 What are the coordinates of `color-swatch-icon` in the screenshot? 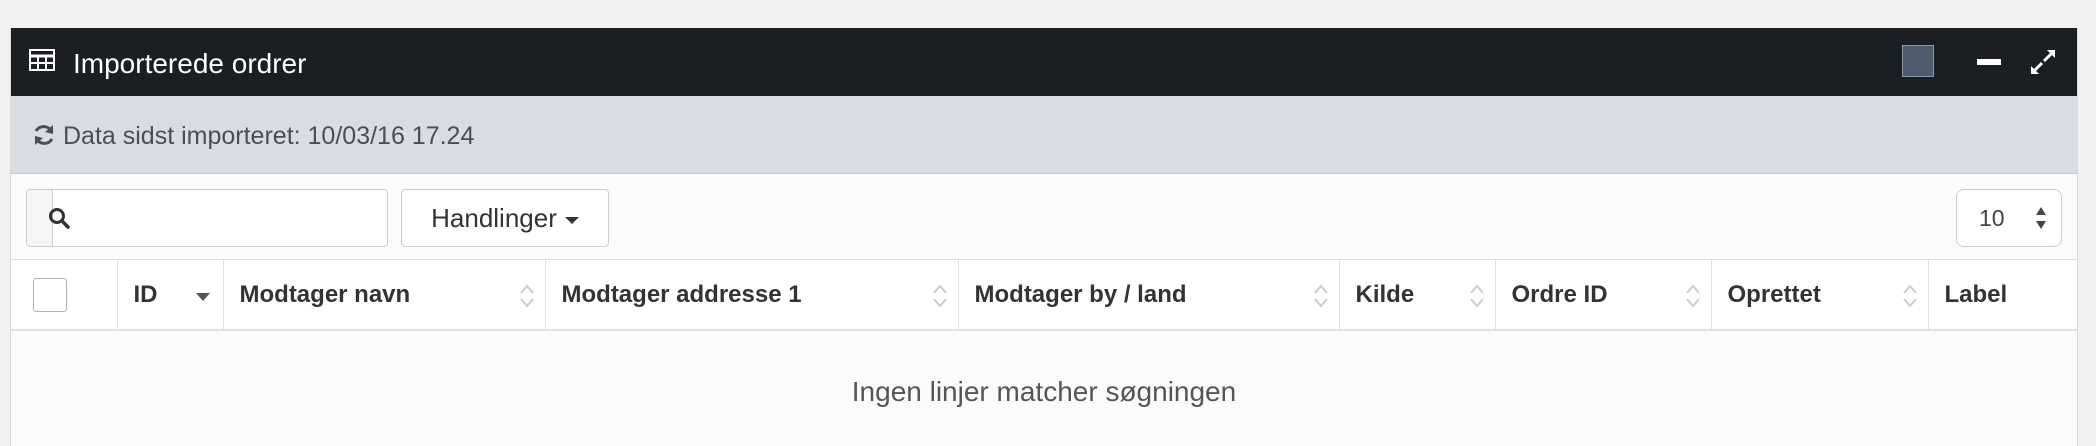 It's located at (1918, 61).